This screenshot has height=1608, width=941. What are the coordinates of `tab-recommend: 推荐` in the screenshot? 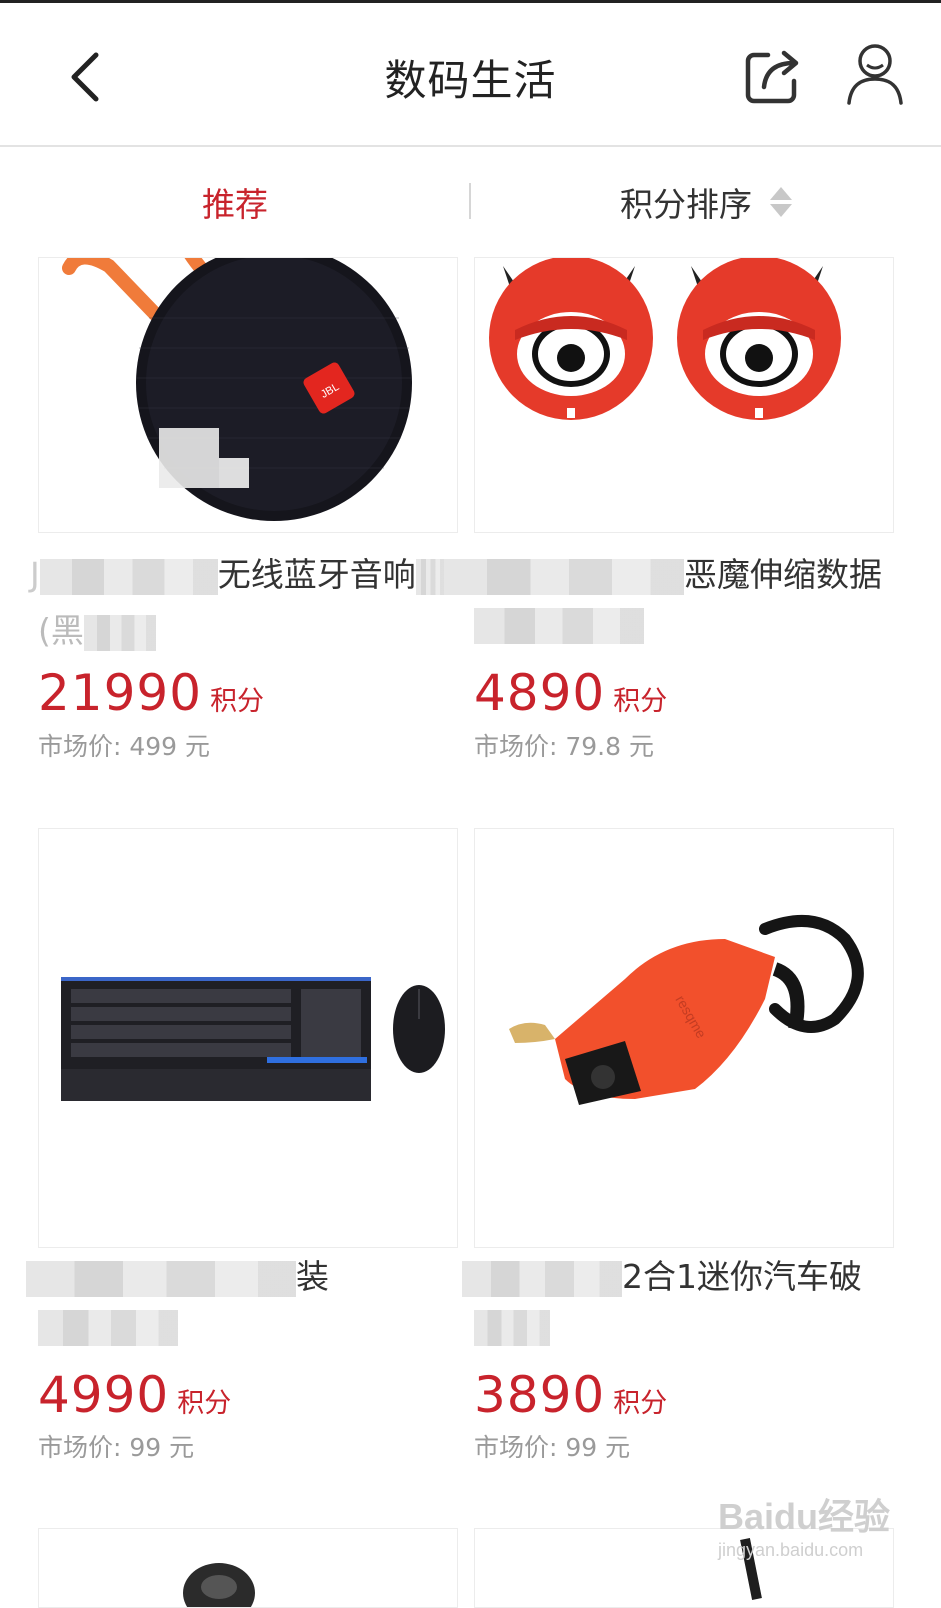 It's located at (235, 202).